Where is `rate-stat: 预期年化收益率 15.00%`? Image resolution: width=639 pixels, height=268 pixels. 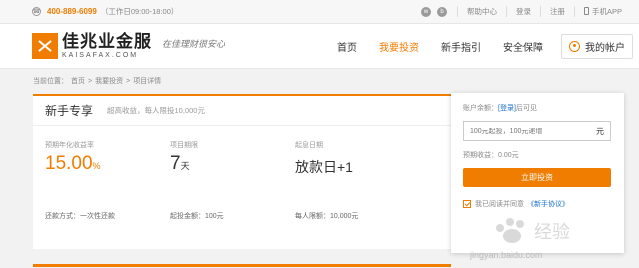 rate-stat: 预期年化收益率 15.00% is located at coordinates (107, 158).